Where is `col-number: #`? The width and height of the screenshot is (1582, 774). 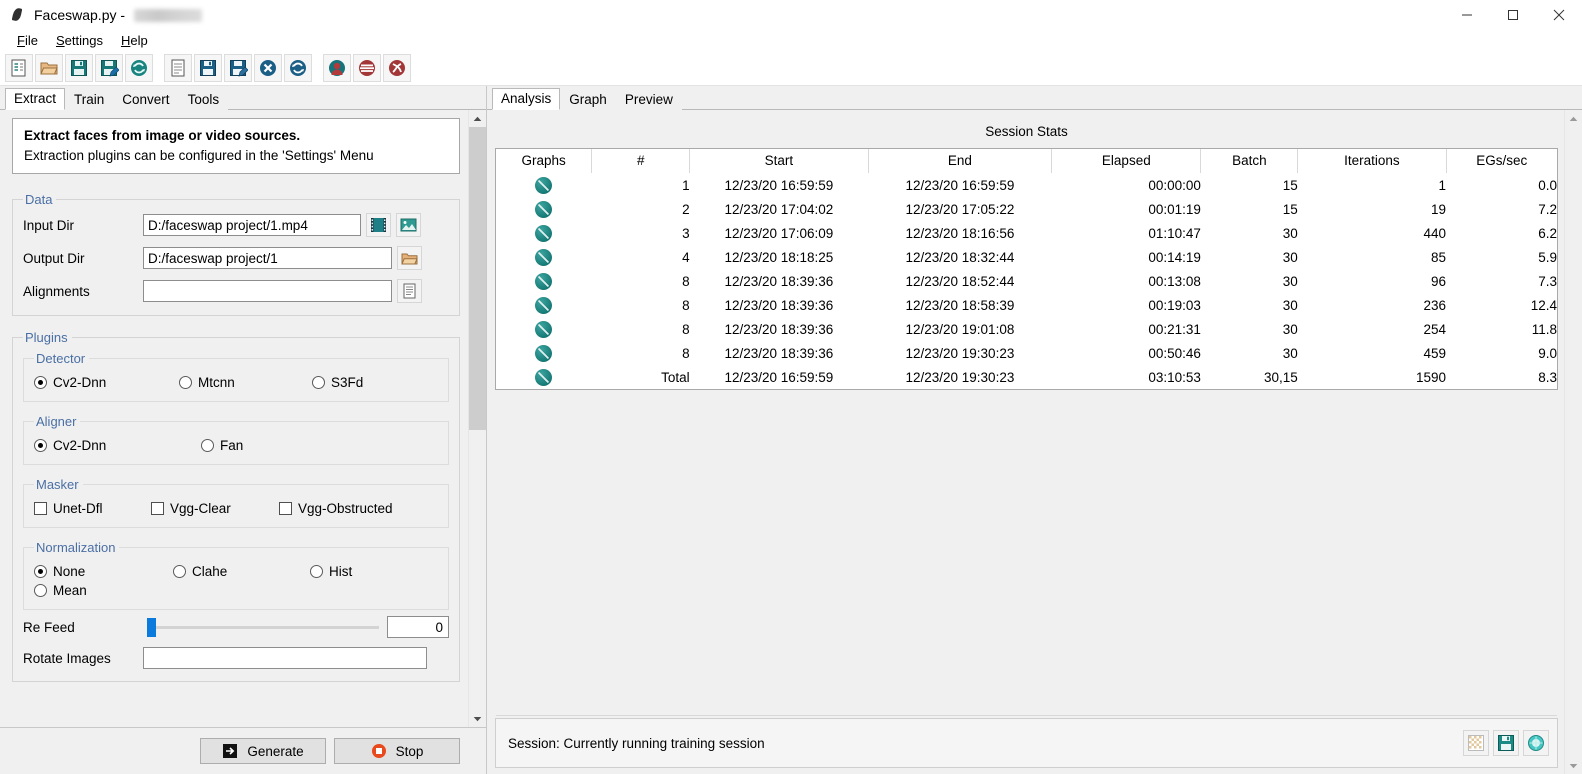
col-number: # is located at coordinates (641, 161).